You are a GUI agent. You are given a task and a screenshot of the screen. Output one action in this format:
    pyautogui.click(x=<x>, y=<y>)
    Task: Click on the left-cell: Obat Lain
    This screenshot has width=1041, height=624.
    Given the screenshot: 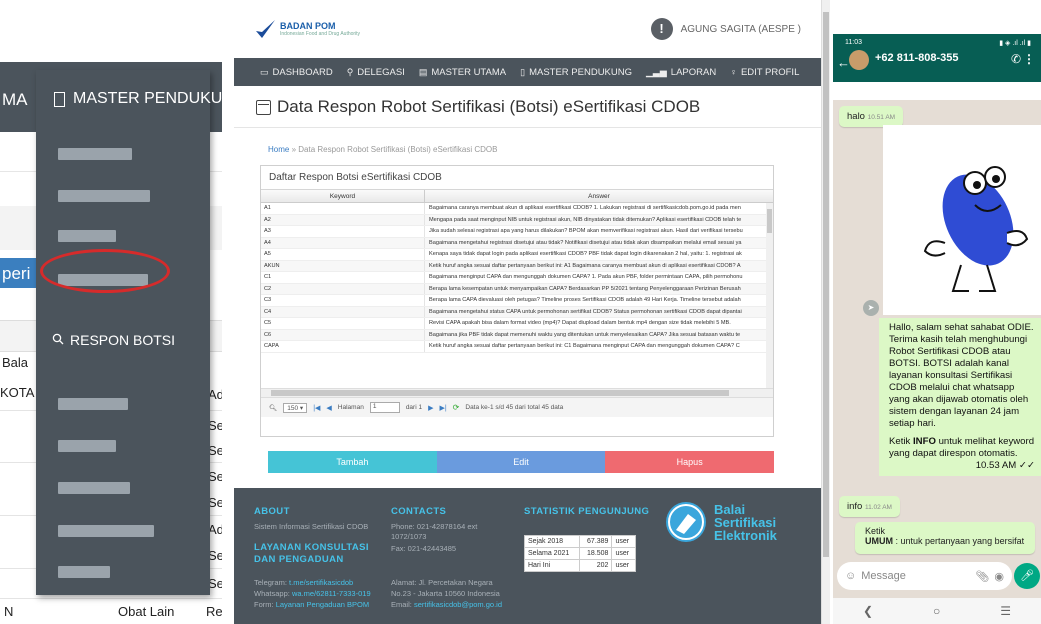 What is the action you would take?
    pyautogui.click(x=146, y=611)
    